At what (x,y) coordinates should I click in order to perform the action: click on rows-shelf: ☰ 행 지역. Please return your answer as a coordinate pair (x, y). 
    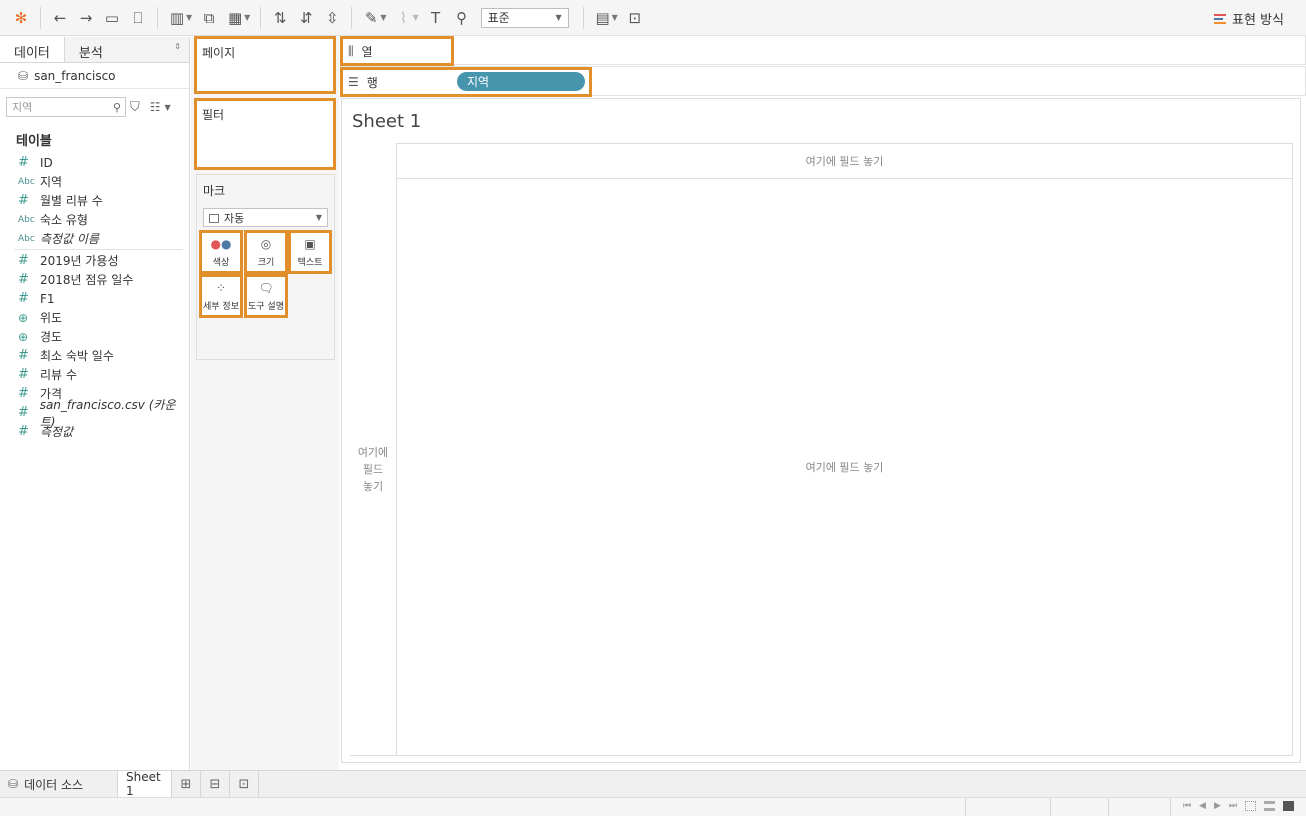
    Looking at the image, I should click on (823, 81).